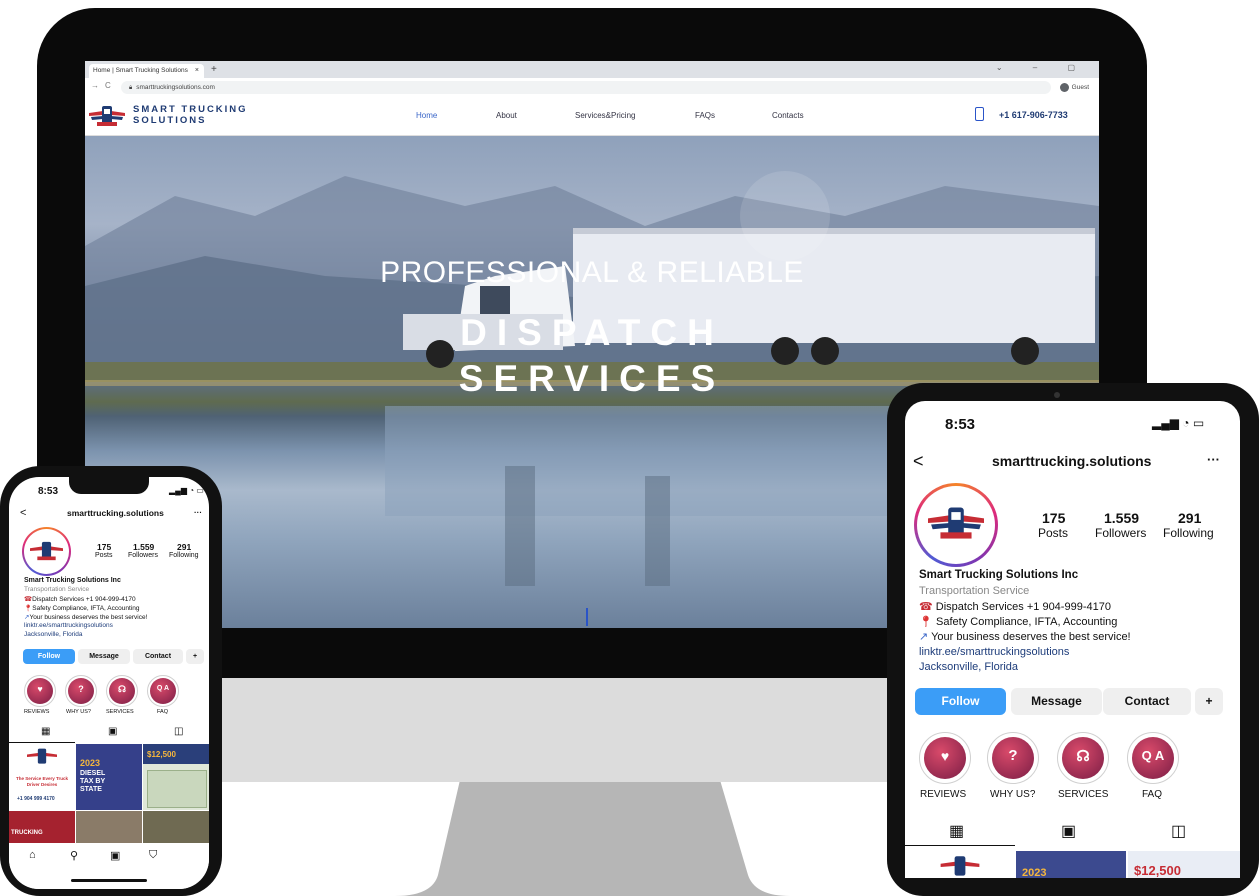  I want to click on reload-icon: C, so click(108, 85).